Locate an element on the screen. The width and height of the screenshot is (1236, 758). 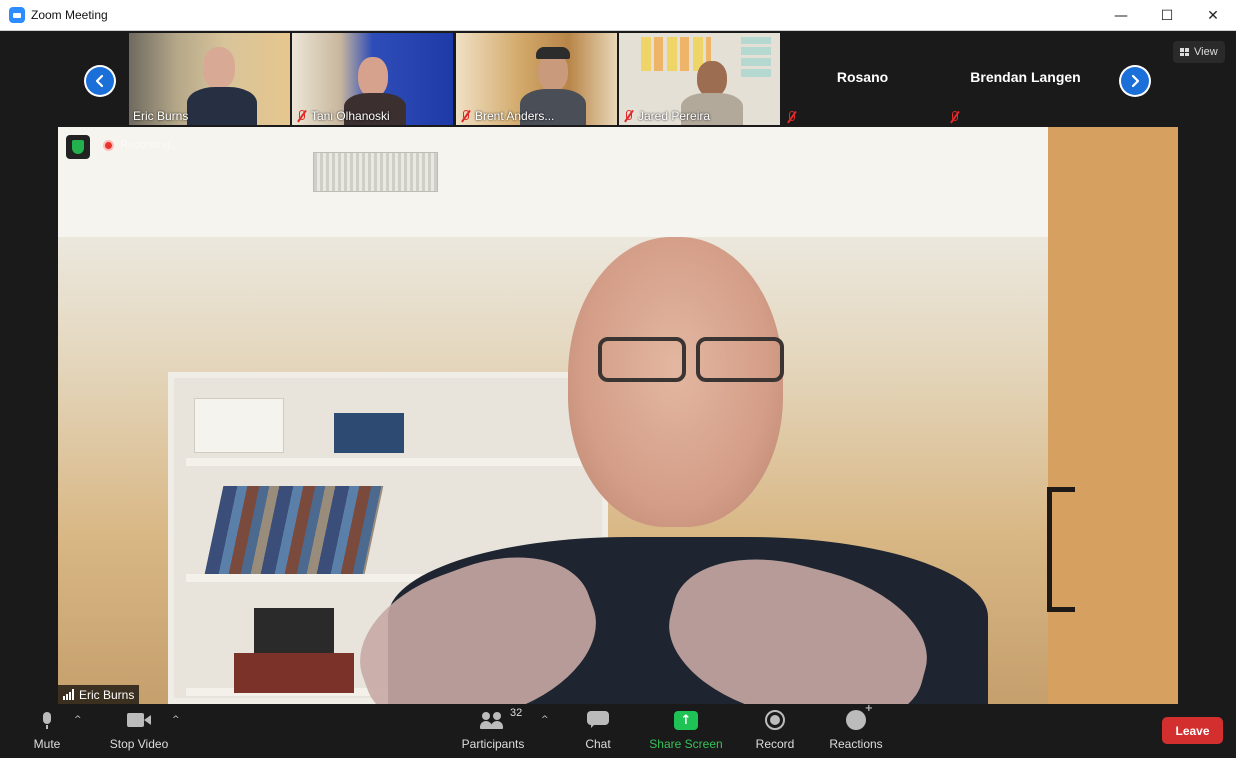
share-screen-button: ↑ Share Screen is located at coordinates (686, 732).